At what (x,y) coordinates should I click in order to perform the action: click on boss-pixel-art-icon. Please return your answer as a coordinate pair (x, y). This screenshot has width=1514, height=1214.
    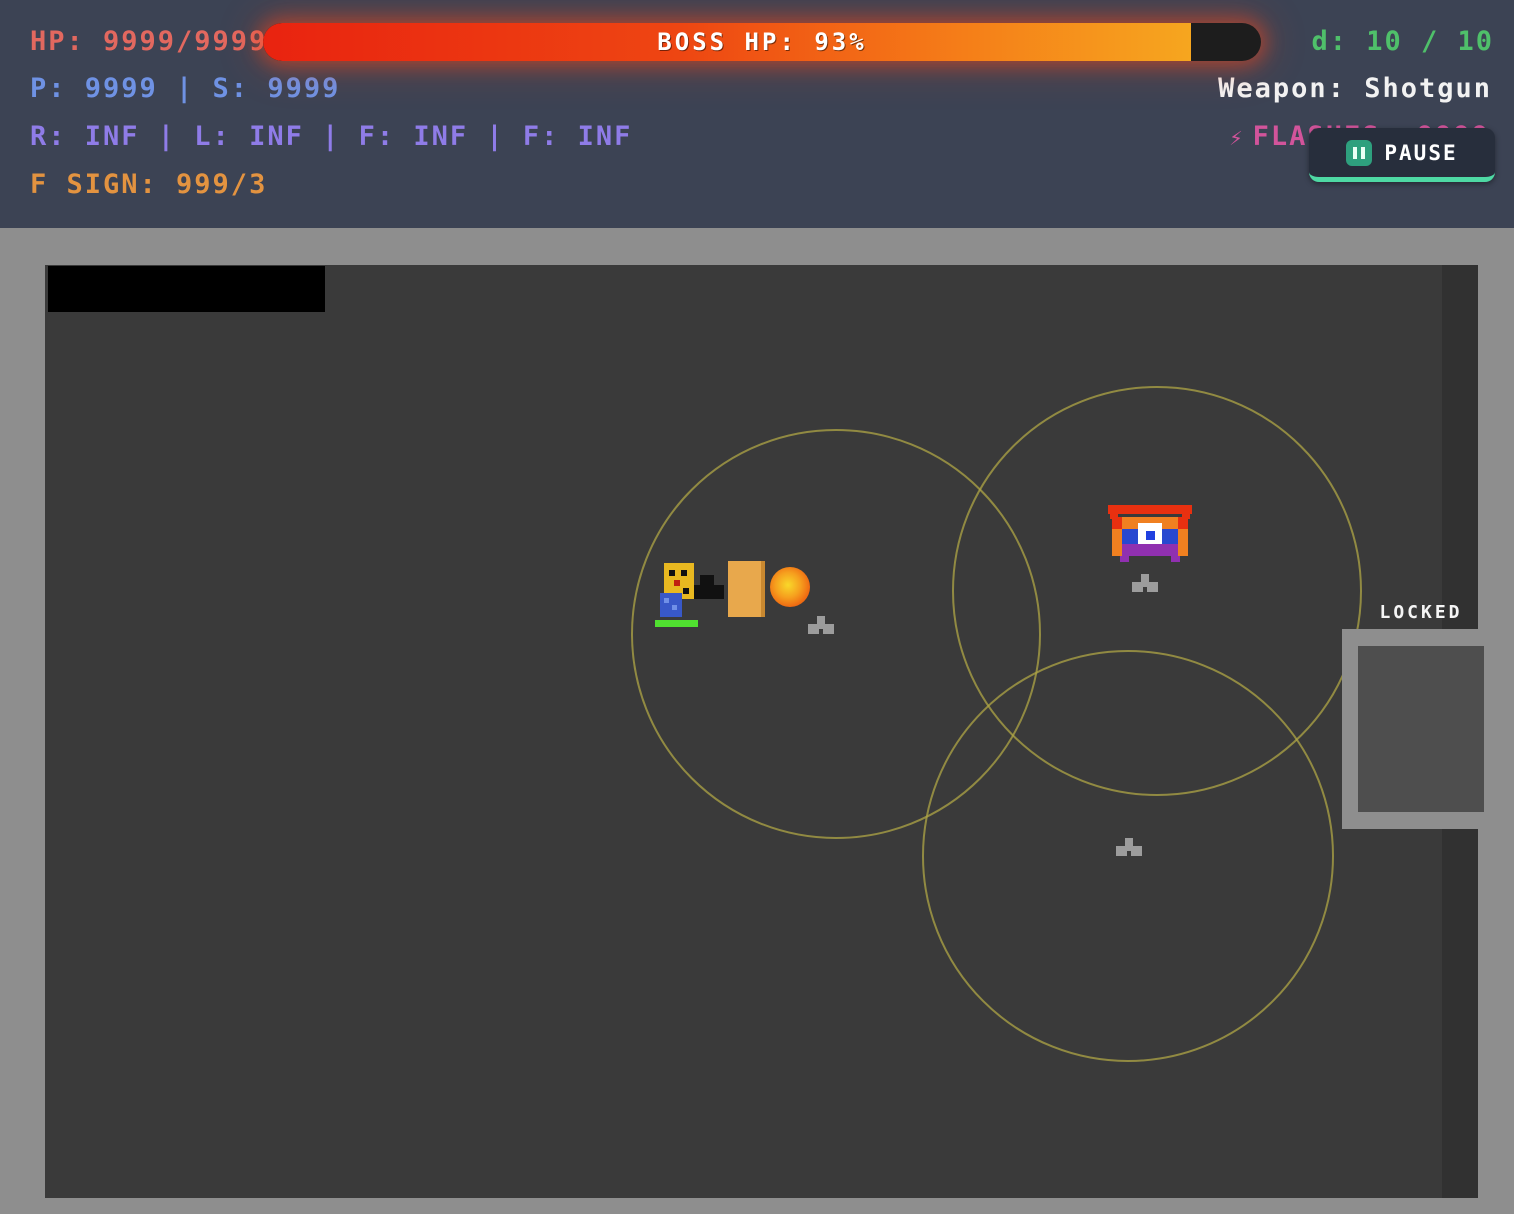
    Looking at the image, I should click on (1150, 533).